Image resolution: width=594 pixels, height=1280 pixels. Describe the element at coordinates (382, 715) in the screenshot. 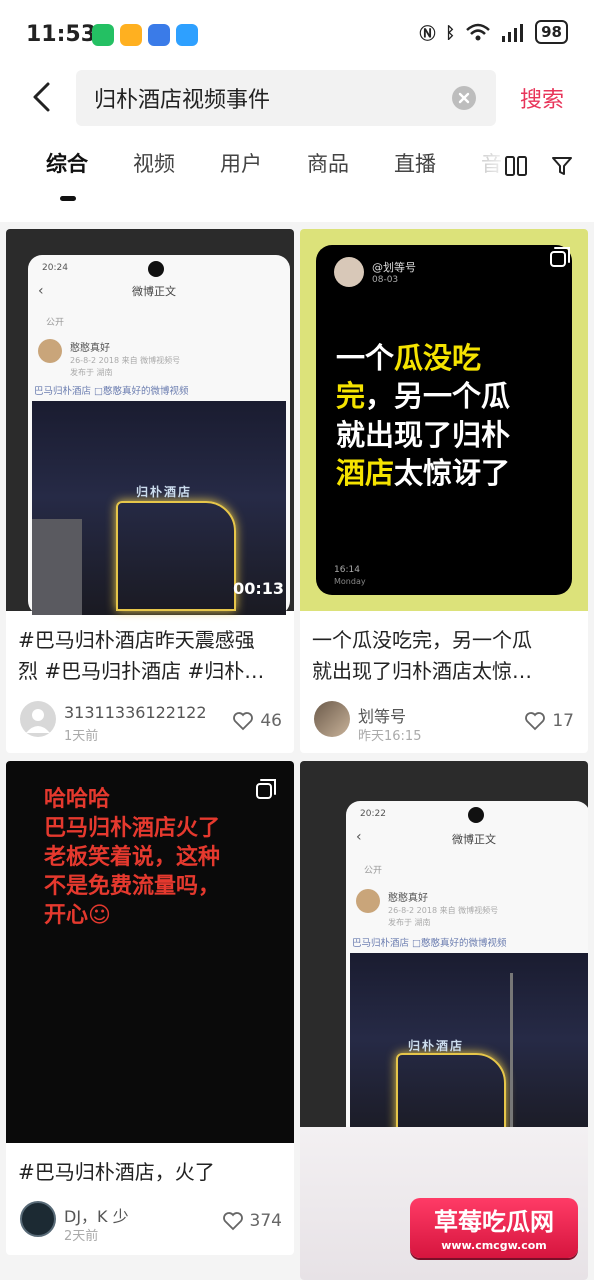

I see `author-name: 划等号` at that location.